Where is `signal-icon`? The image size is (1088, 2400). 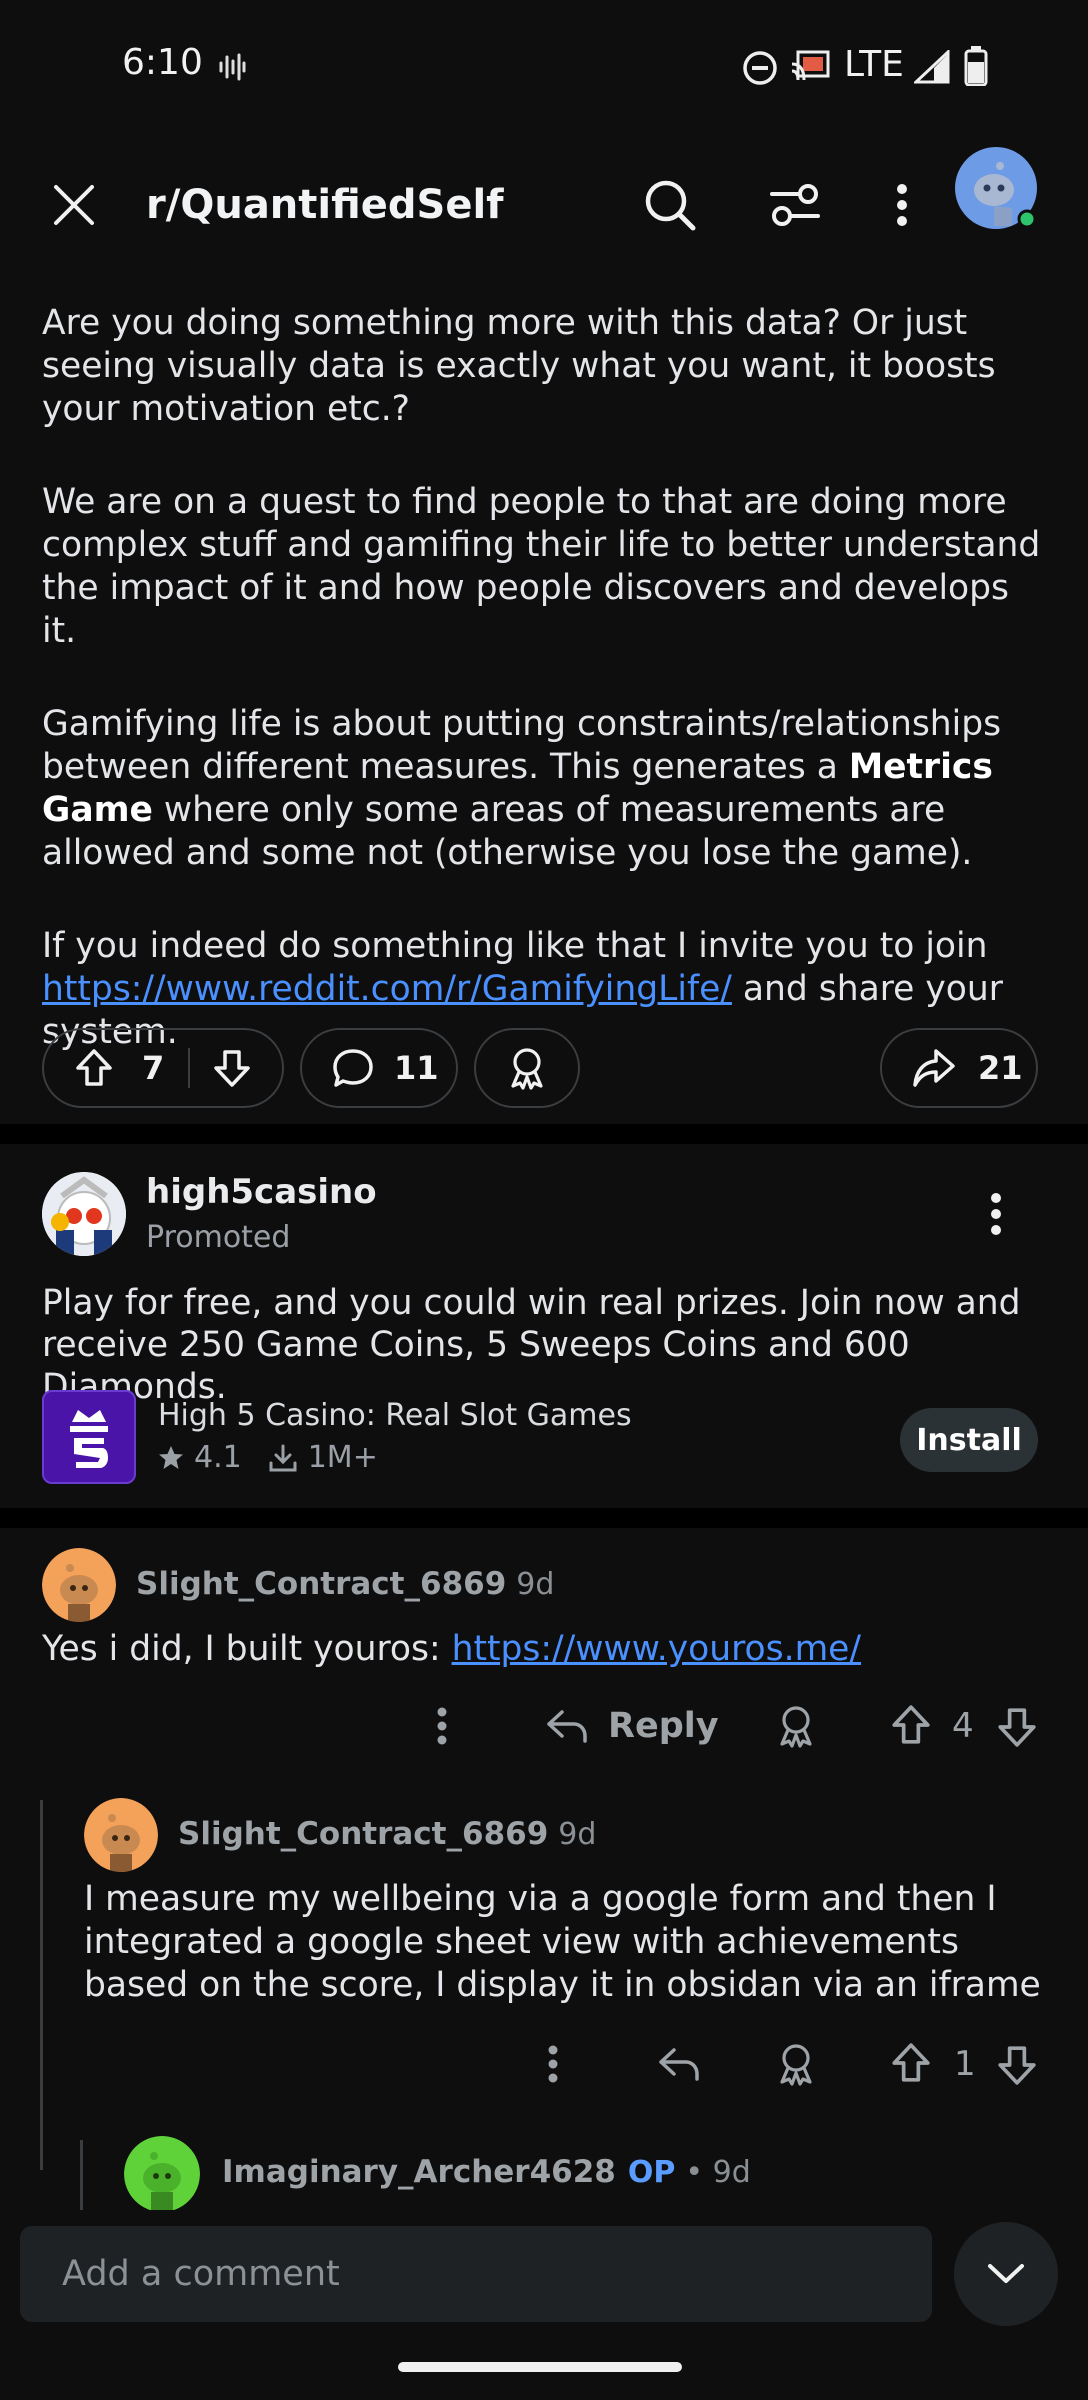
signal-icon is located at coordinates (932, 67).